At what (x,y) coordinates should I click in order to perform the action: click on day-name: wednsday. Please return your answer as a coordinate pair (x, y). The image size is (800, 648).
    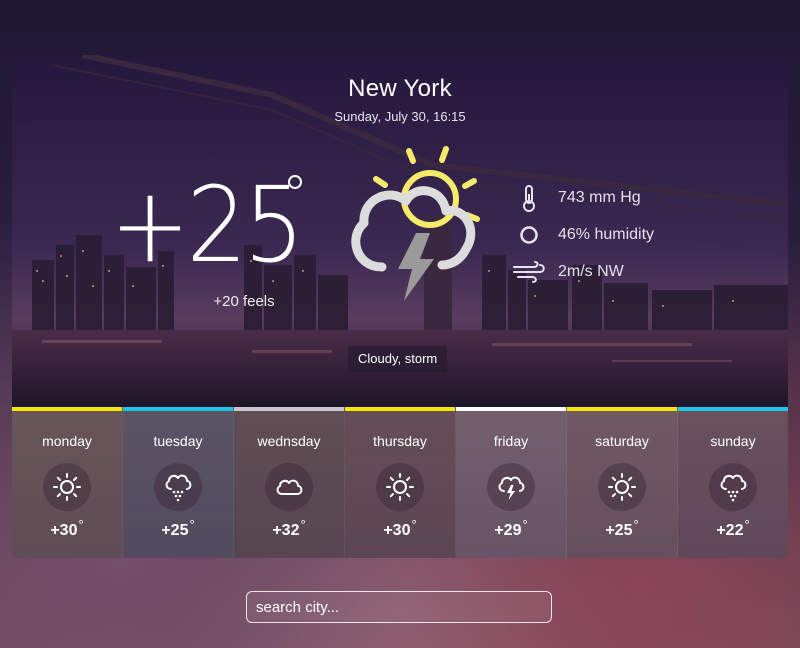
    Looking at the image, I should click on (289, 441).